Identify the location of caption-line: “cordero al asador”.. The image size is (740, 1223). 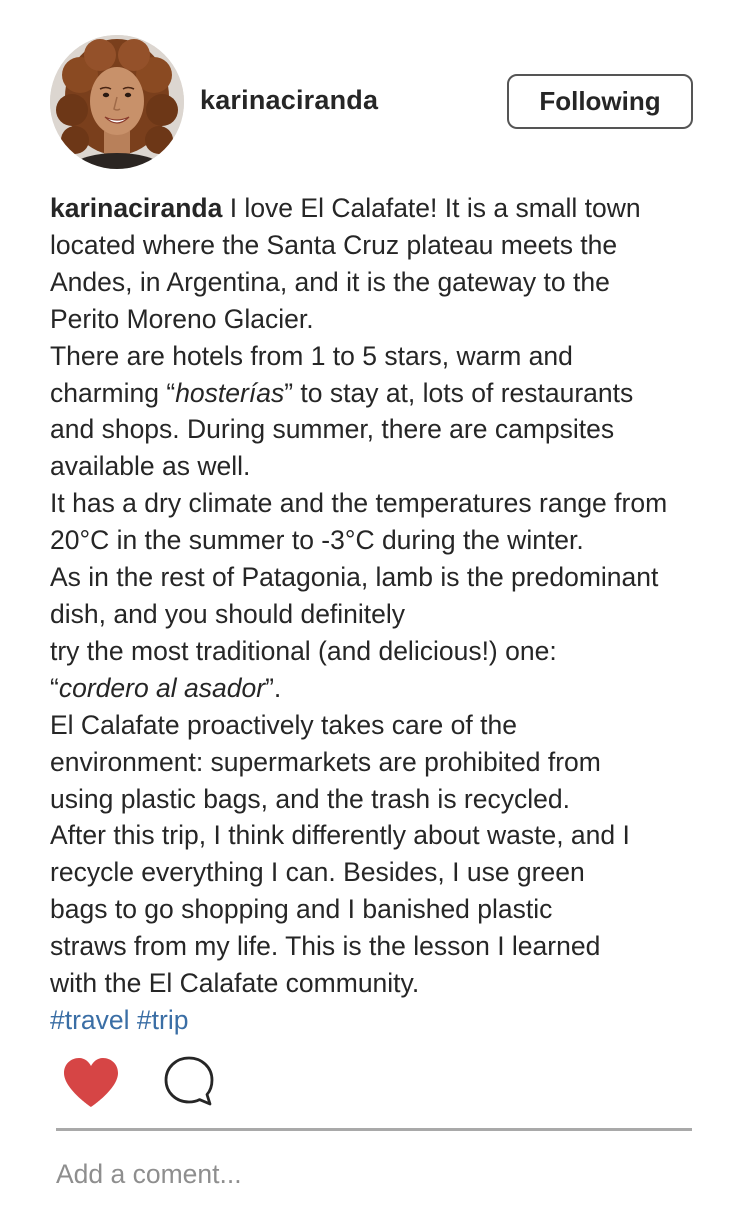
(380, 688).